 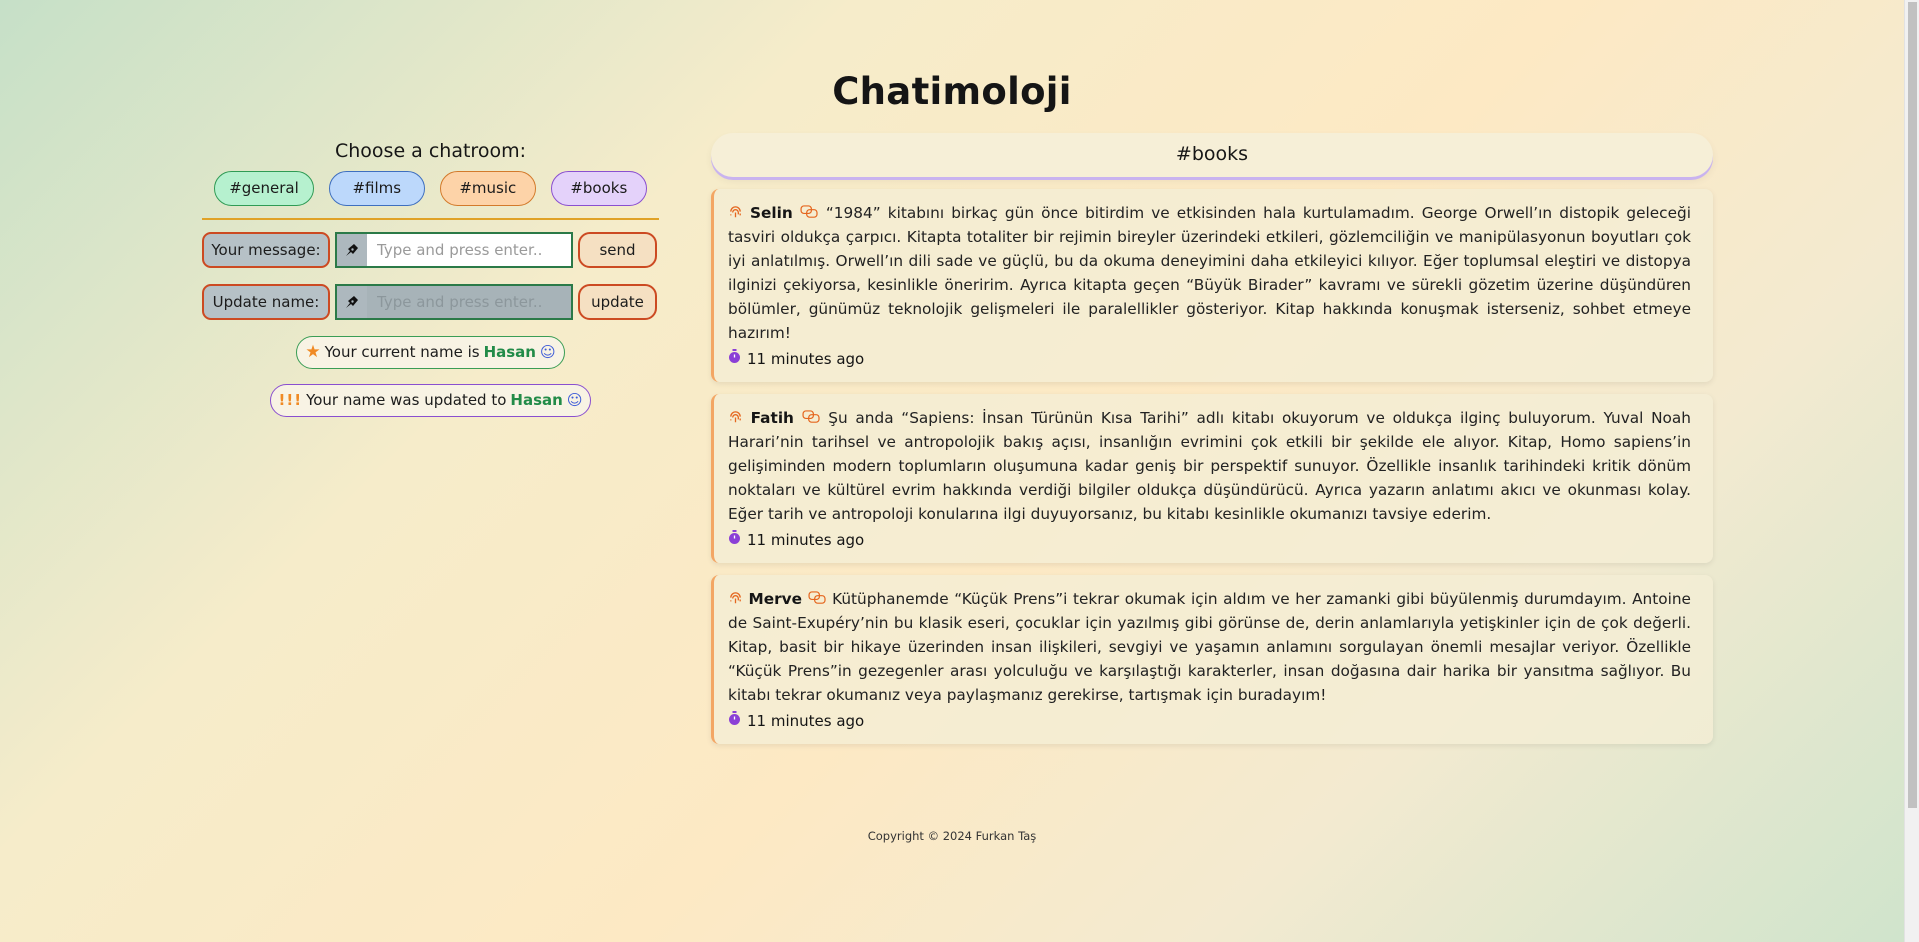 What do you see at coordinates (771, 213) in the screenshot?
I see `message-author: Selin` at bounding box center [771, 213].